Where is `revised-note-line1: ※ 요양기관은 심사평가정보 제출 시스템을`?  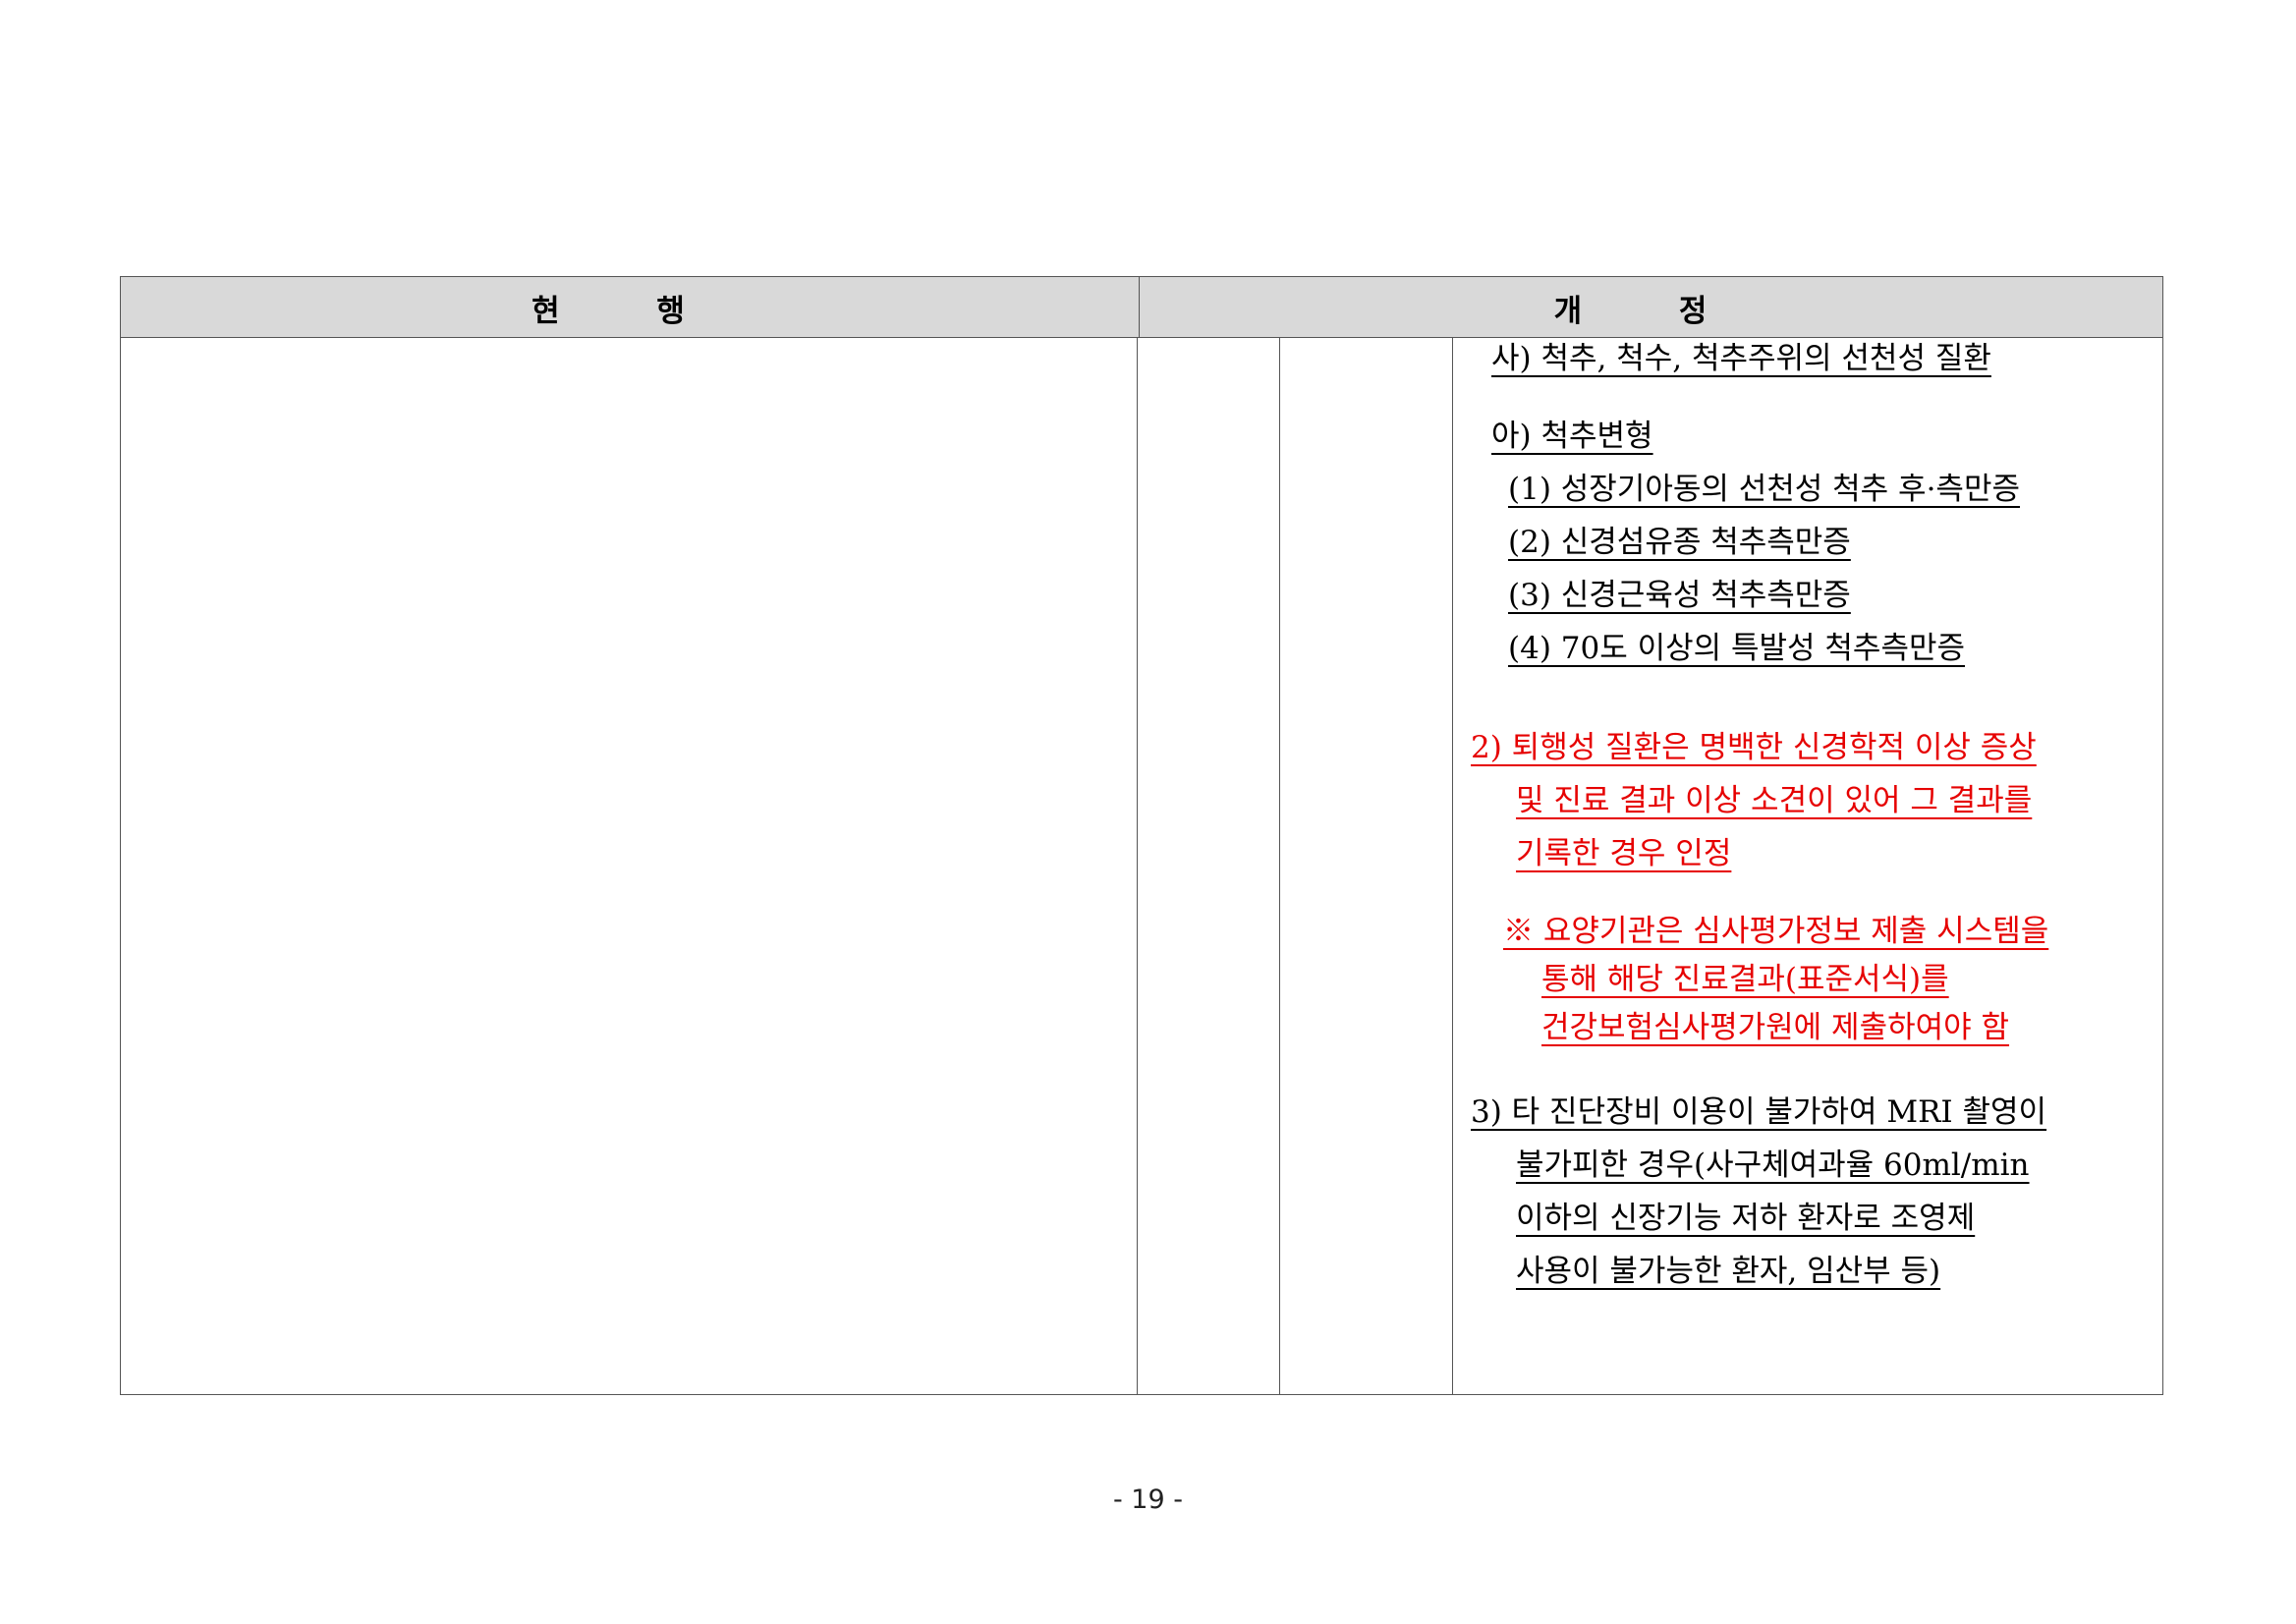
revised-note-line1: ※ 요양기관은 심사평가정보 제출 시스템을 is located at coordinates (1776, 931).